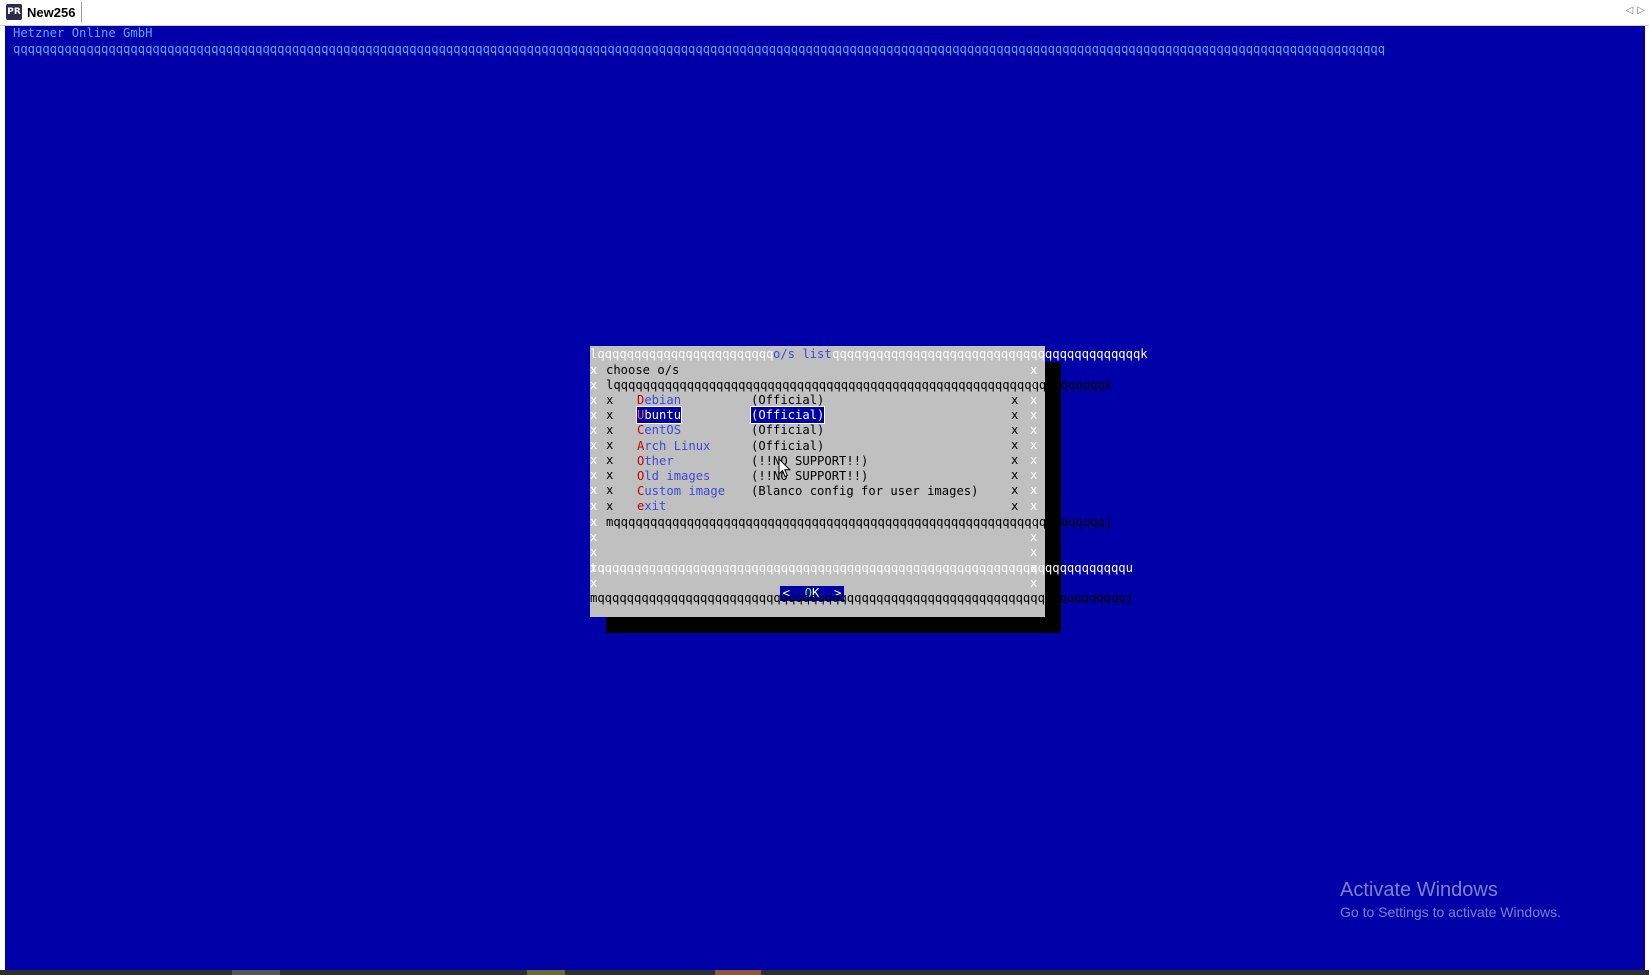 Image resolution: width=1649 pixels, height=975 pixels. What do you see at coordinates (802, 354) in the screenshot?
I see `dialog-title: o/s list` at bounding box center [802, 354].